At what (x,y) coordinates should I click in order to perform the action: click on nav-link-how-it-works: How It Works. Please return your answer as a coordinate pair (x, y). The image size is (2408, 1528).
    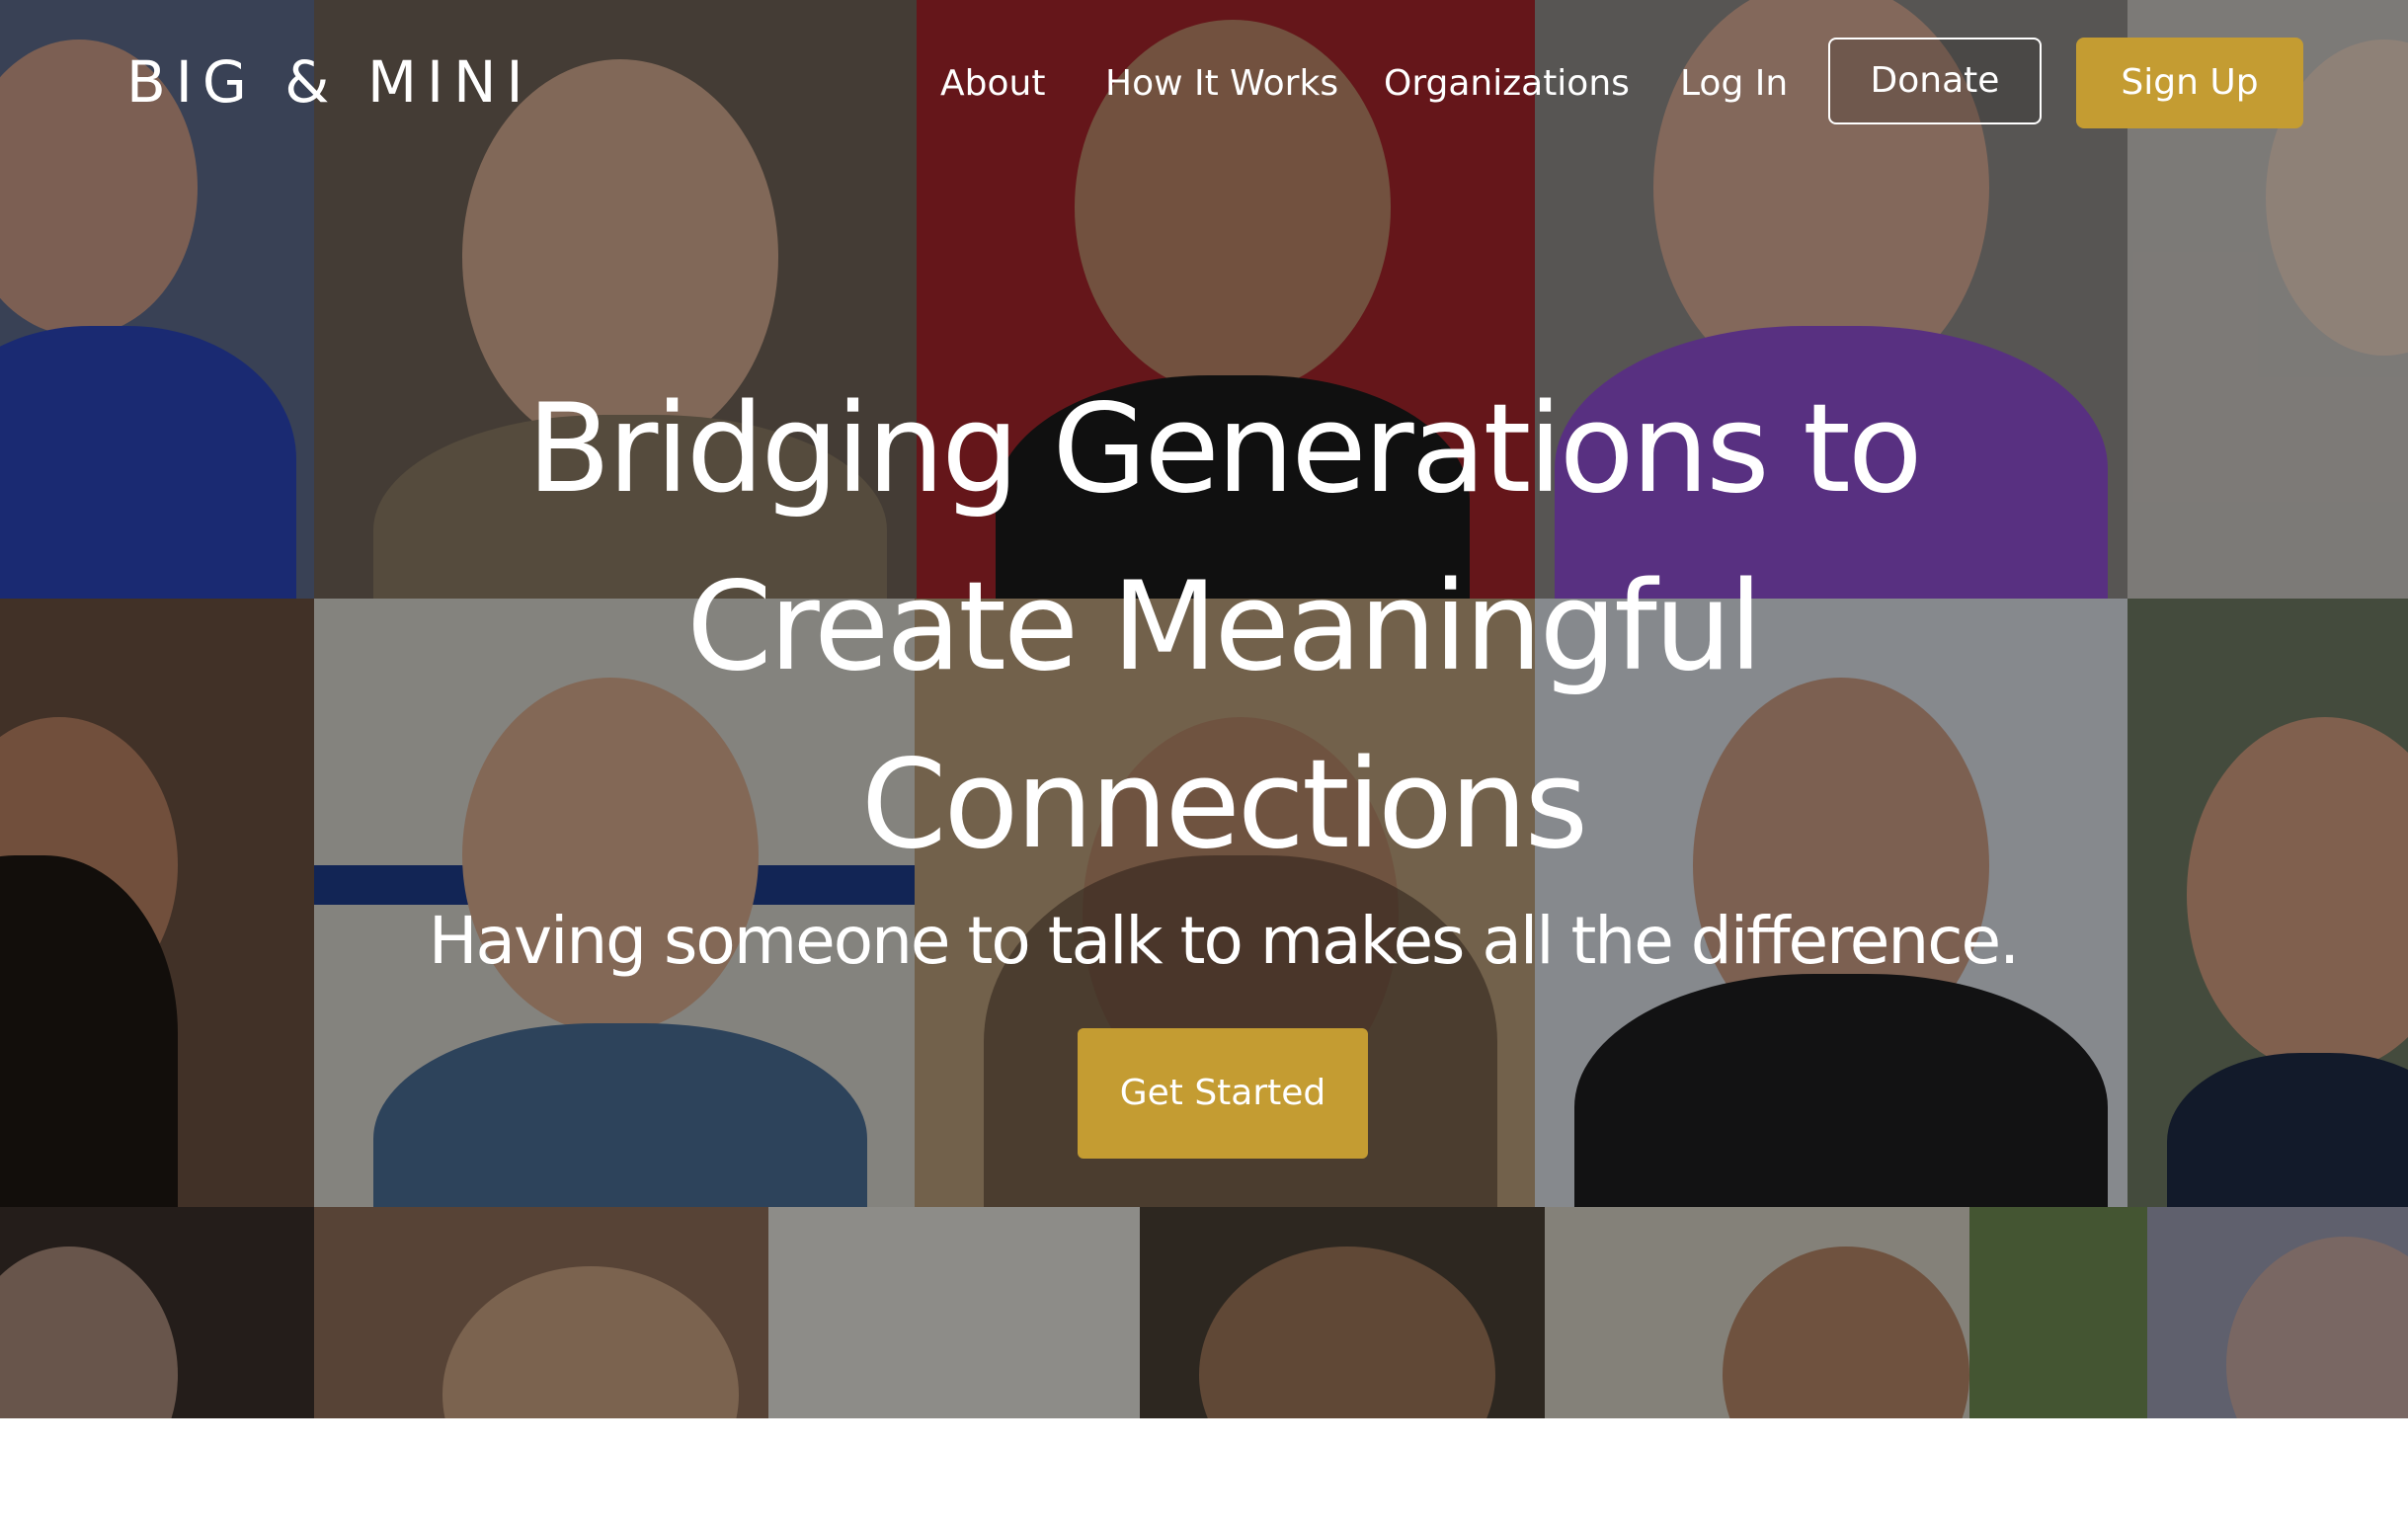
    Looking at the image, I should click on (1221, 84).